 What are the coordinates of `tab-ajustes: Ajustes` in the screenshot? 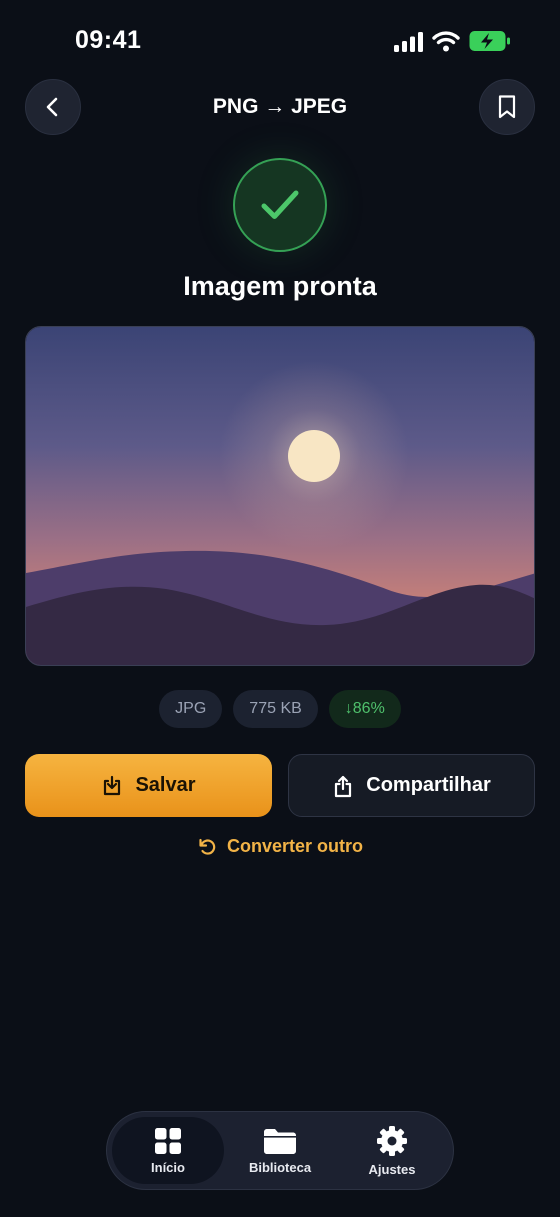 It's located at (392, 1150).